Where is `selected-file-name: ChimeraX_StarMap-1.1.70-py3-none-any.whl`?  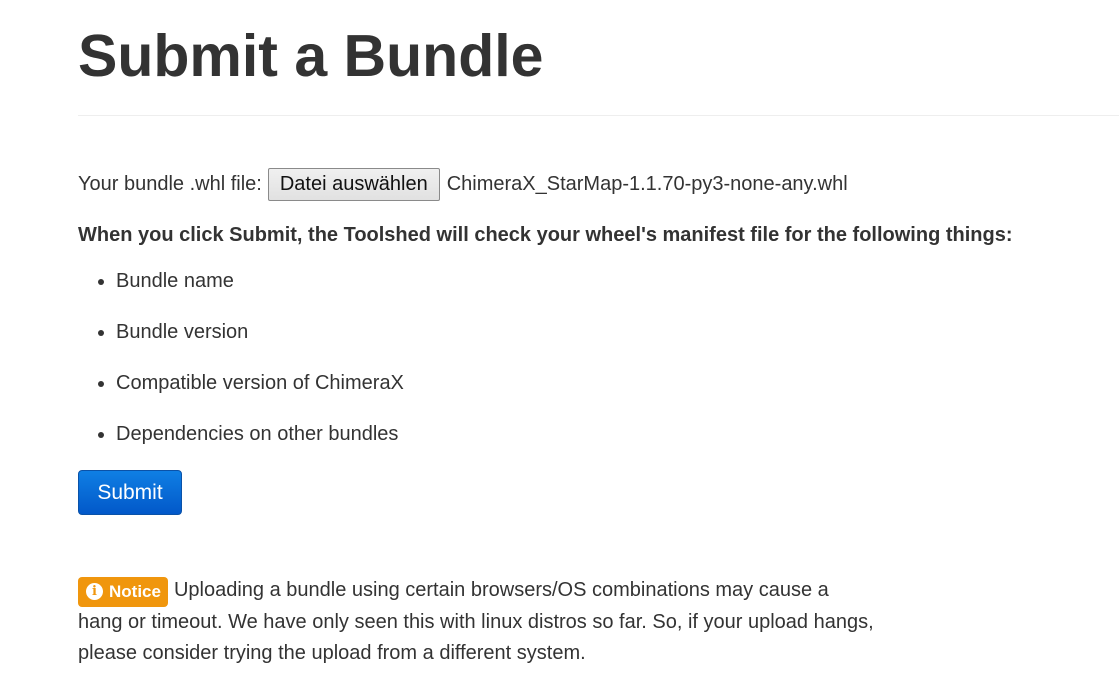
selected-file-name: ChimeraX_StarMap-1.1.70-py3-none-any.whl is located at coordinates (647, 184).